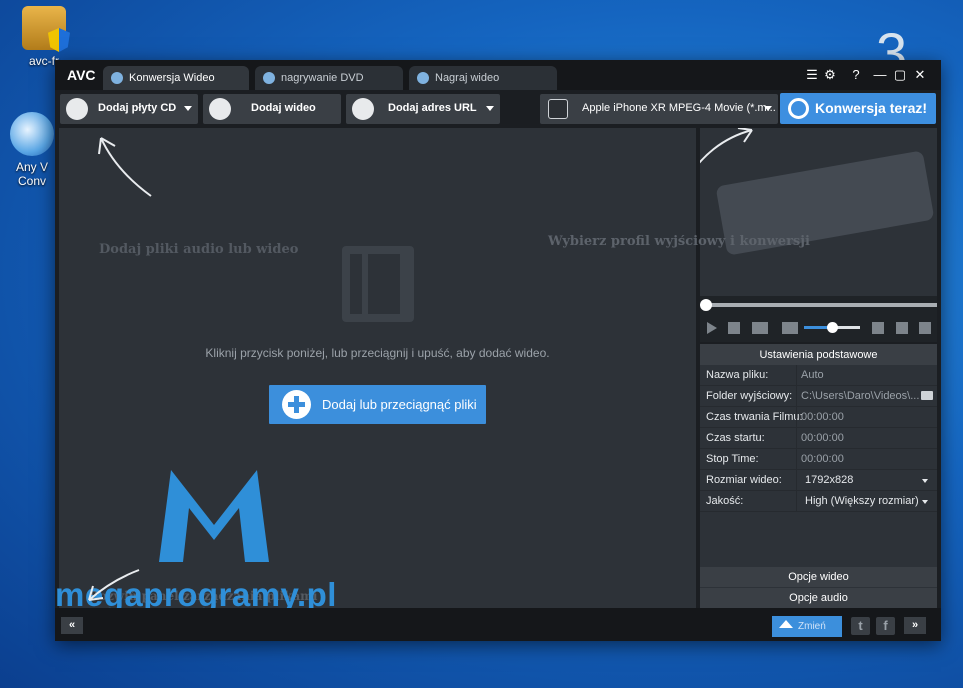 The height and width of the screenshot is (688, 963). I want to click on add-cd-label: Dodaj płyty CD, so click(137, 108).